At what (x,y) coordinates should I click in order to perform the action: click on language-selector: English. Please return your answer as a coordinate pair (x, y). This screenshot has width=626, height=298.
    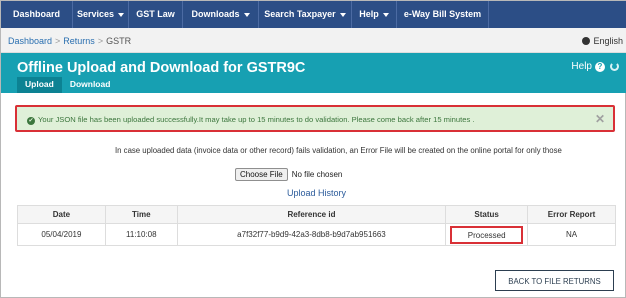
    Looking at the image, I should click on (602, 41).